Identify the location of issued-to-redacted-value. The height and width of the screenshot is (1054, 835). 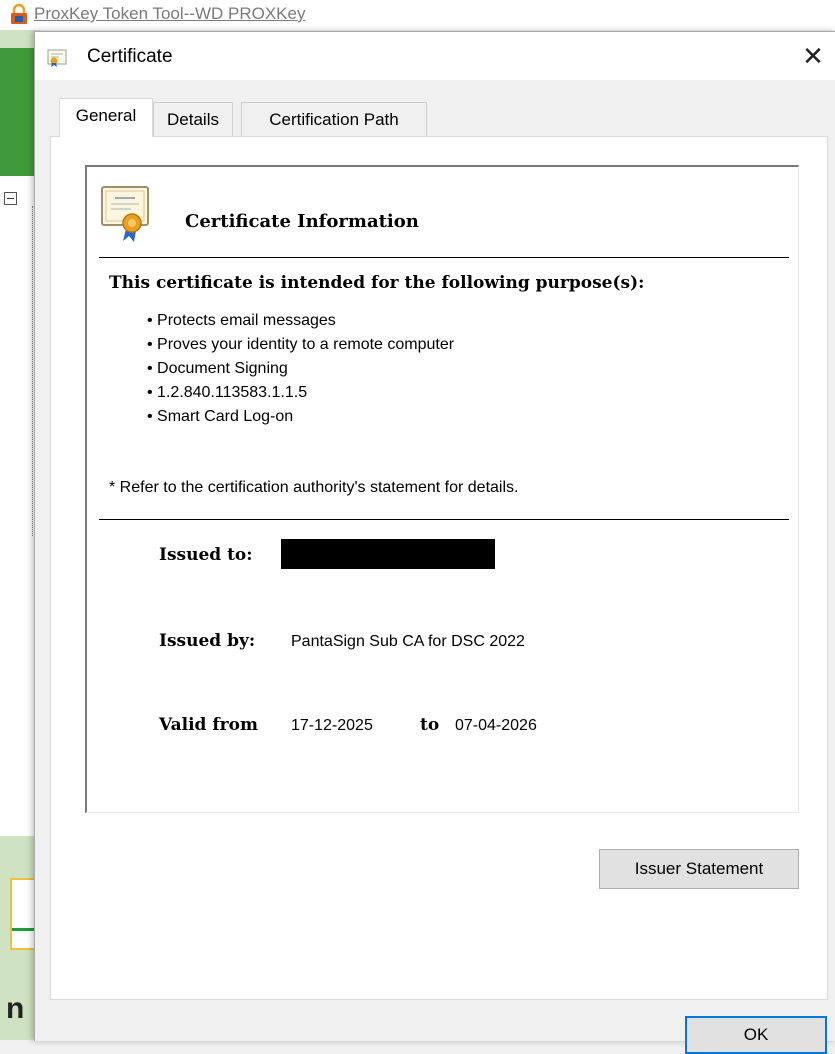
(388, 554).